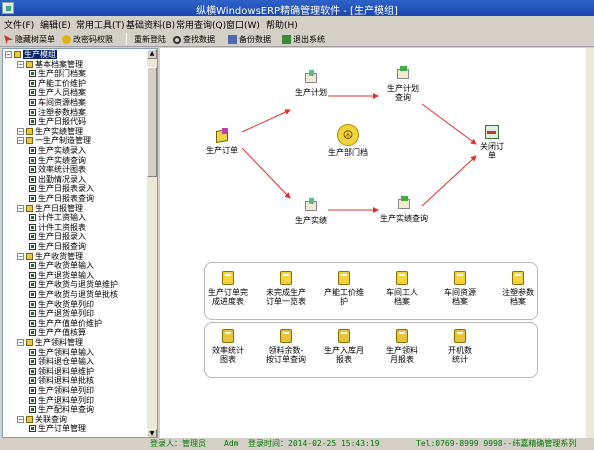  I want to click on report-label: 生产订单完 成进度表, so click(228, 297).